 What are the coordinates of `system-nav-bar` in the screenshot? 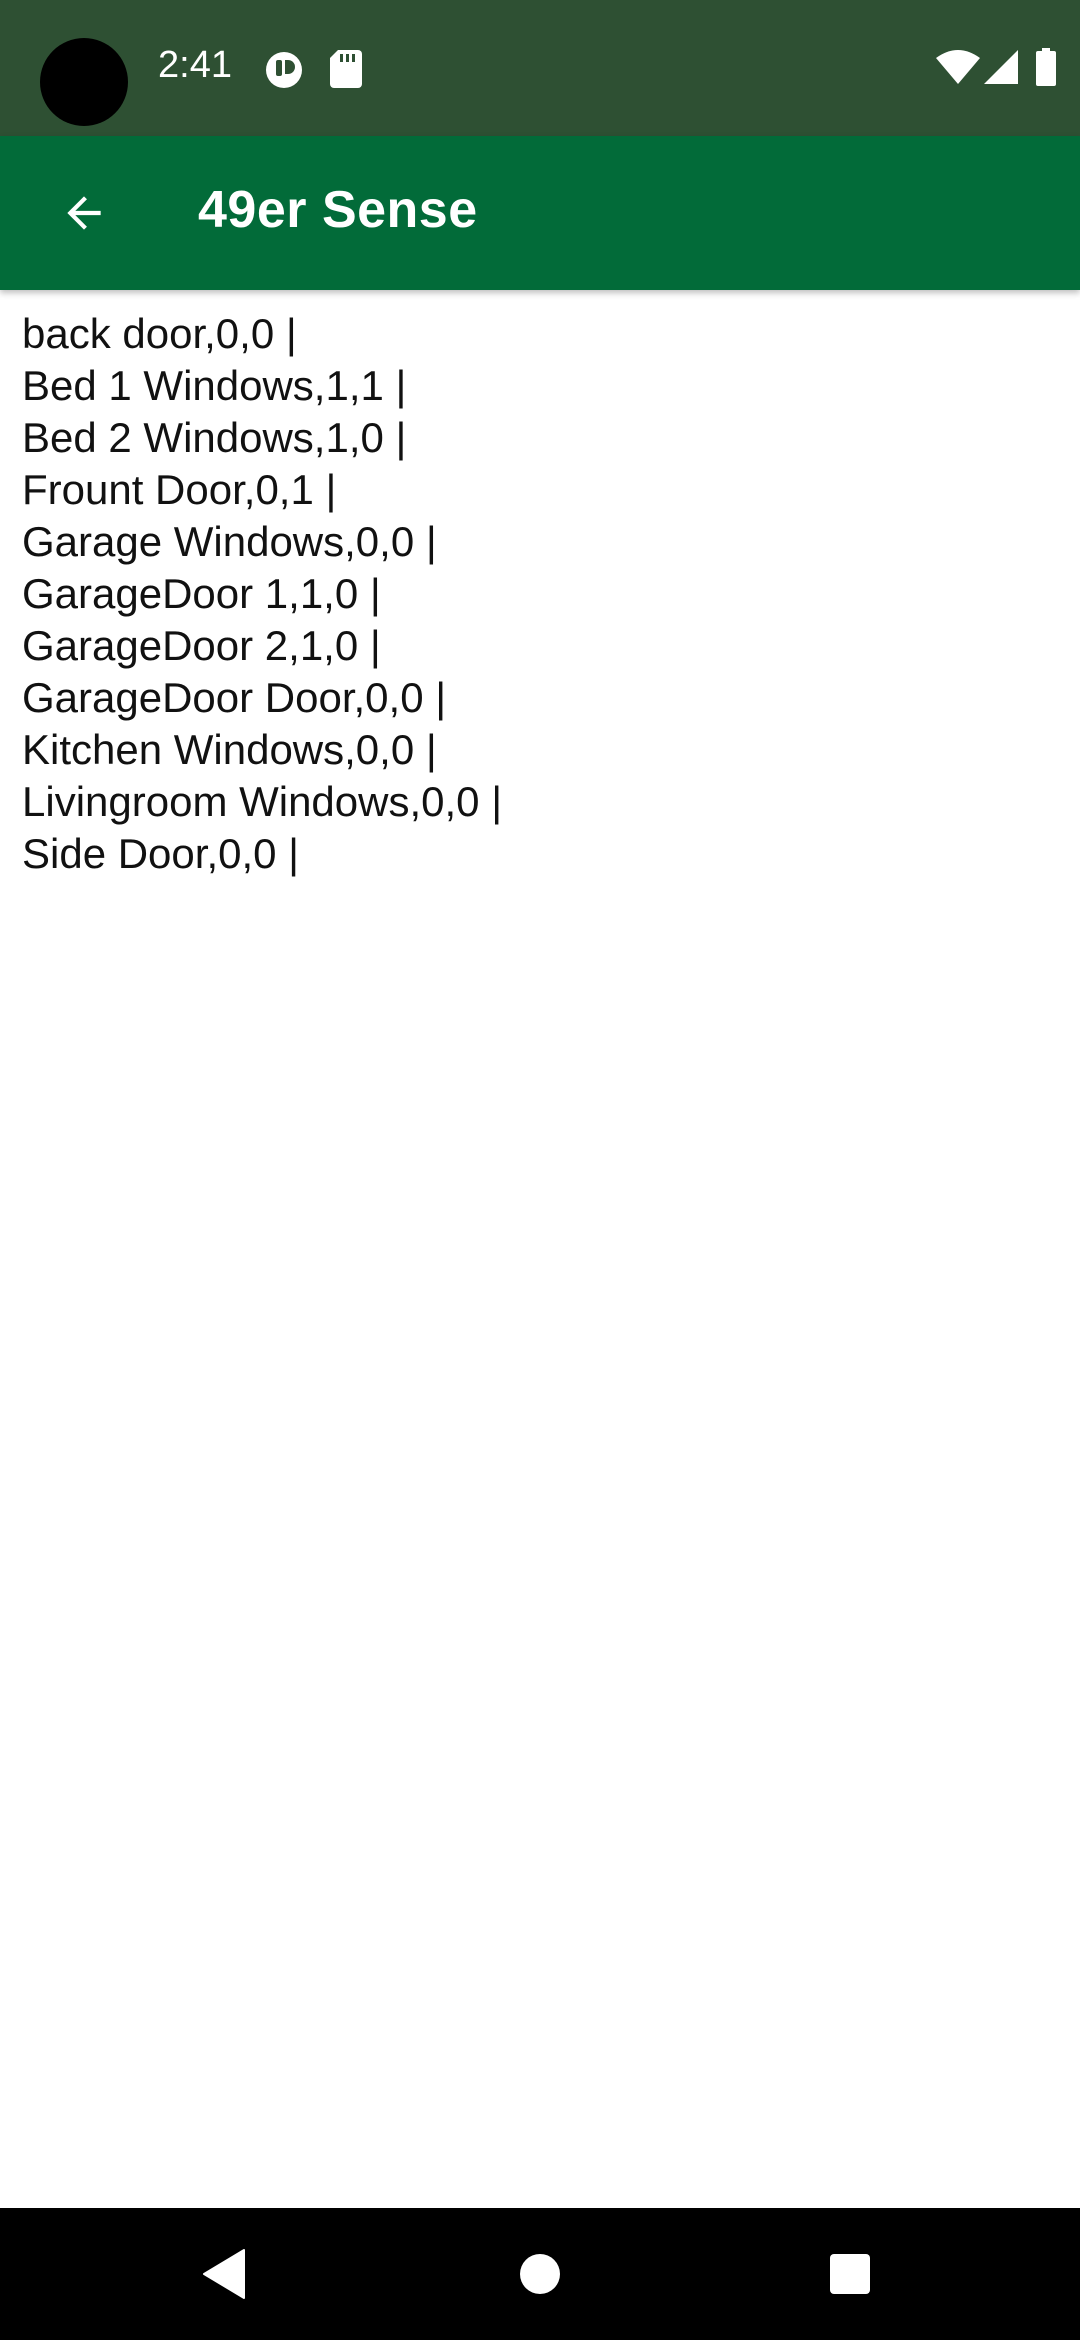 It's located at (540, 2274).